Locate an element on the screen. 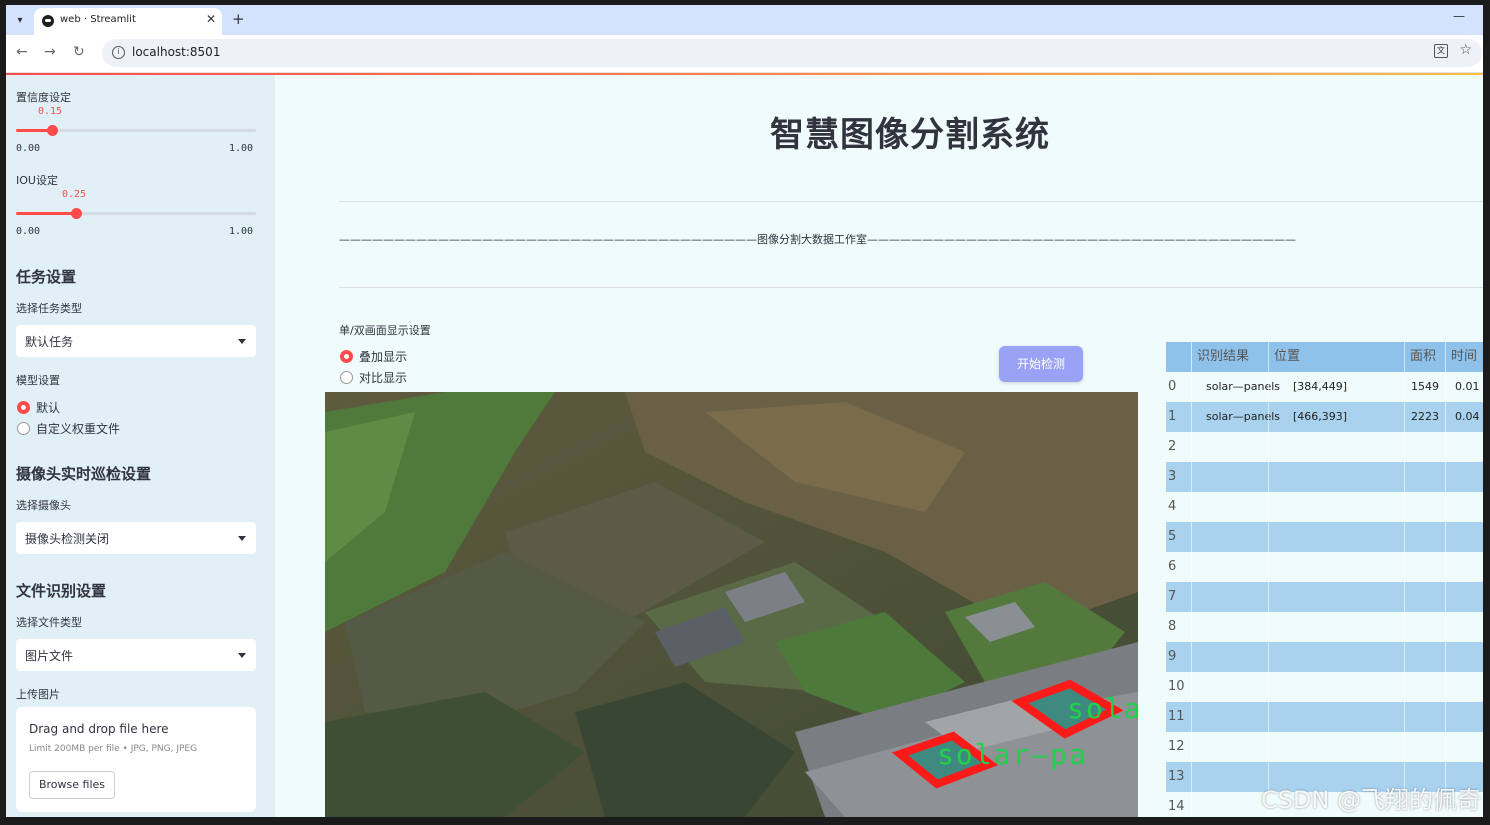 Image resolution: width=1490 pixels, height=825 pixels. display-mode-label: 单/双画面显示设置 is located at coordinates (385, 330).